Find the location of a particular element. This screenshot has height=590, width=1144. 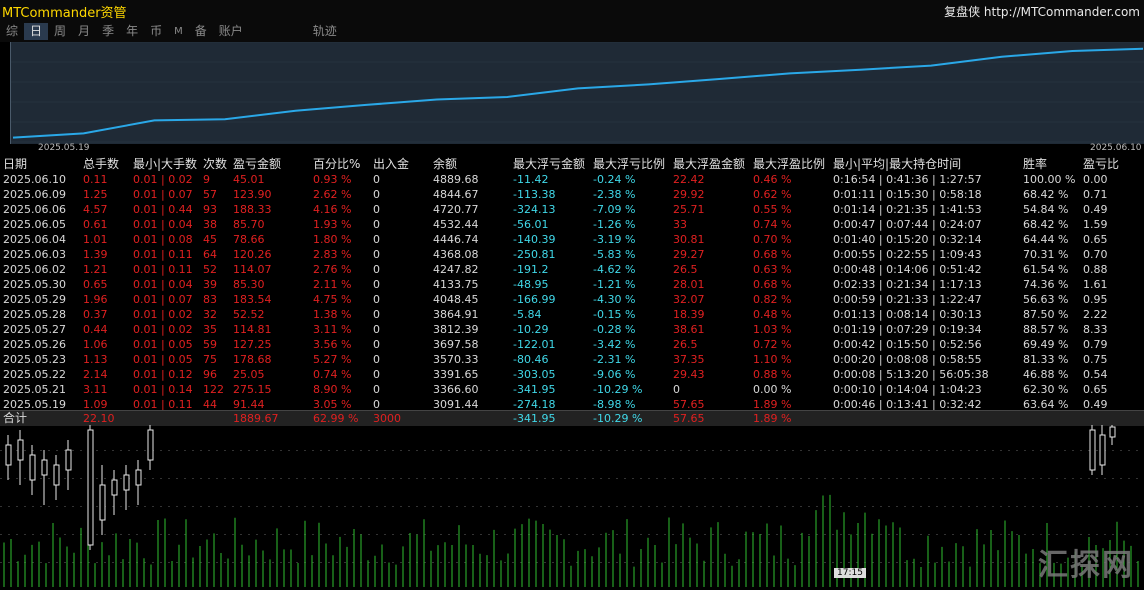

tab-day: 日 is located at coordinates (36, 31).